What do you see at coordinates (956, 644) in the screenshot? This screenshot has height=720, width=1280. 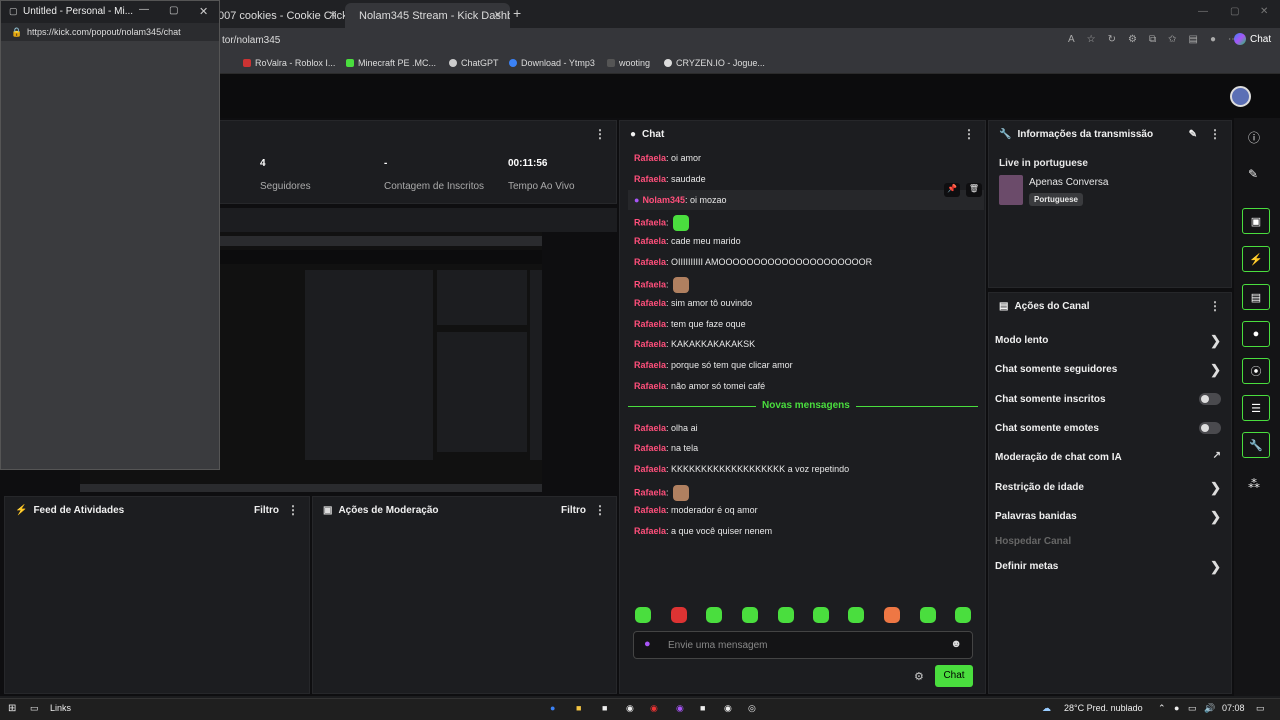 I see `emoji-picker-icon: ☻` at bounding box center [956, 644].